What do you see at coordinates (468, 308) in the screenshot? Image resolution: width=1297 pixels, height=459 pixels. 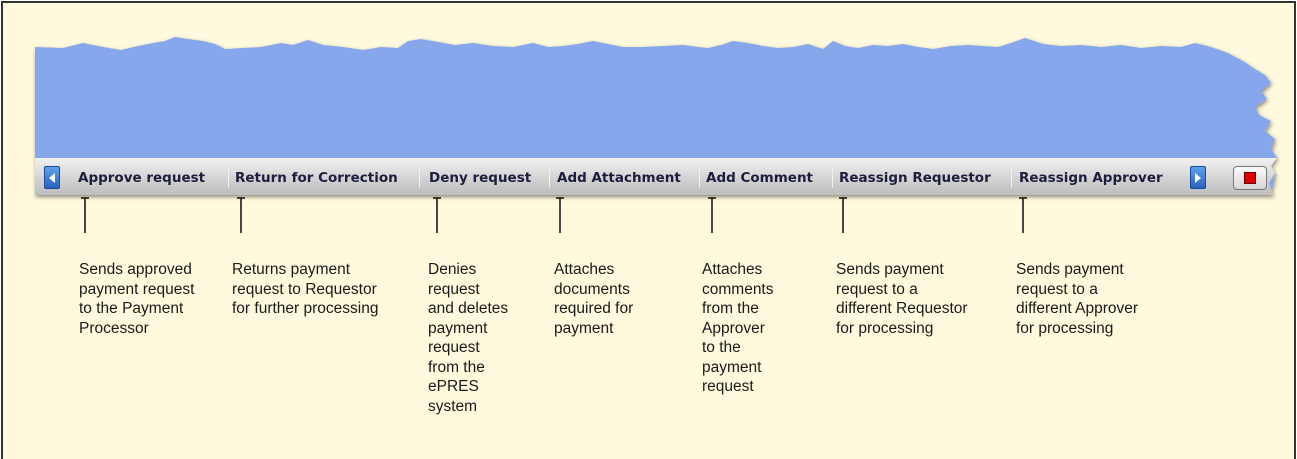 I see `description-line: and deletes` at bounding box center [468, 308].